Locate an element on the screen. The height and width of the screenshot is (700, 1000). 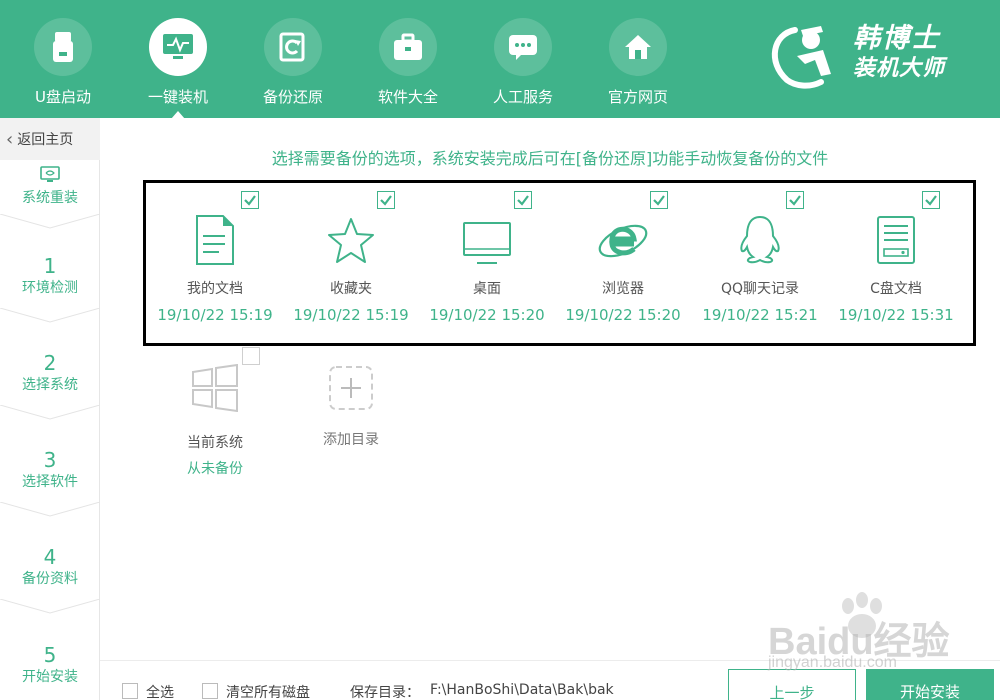
sidebar-step-2: 2 选择系统 is located at coordinates (50, 373).